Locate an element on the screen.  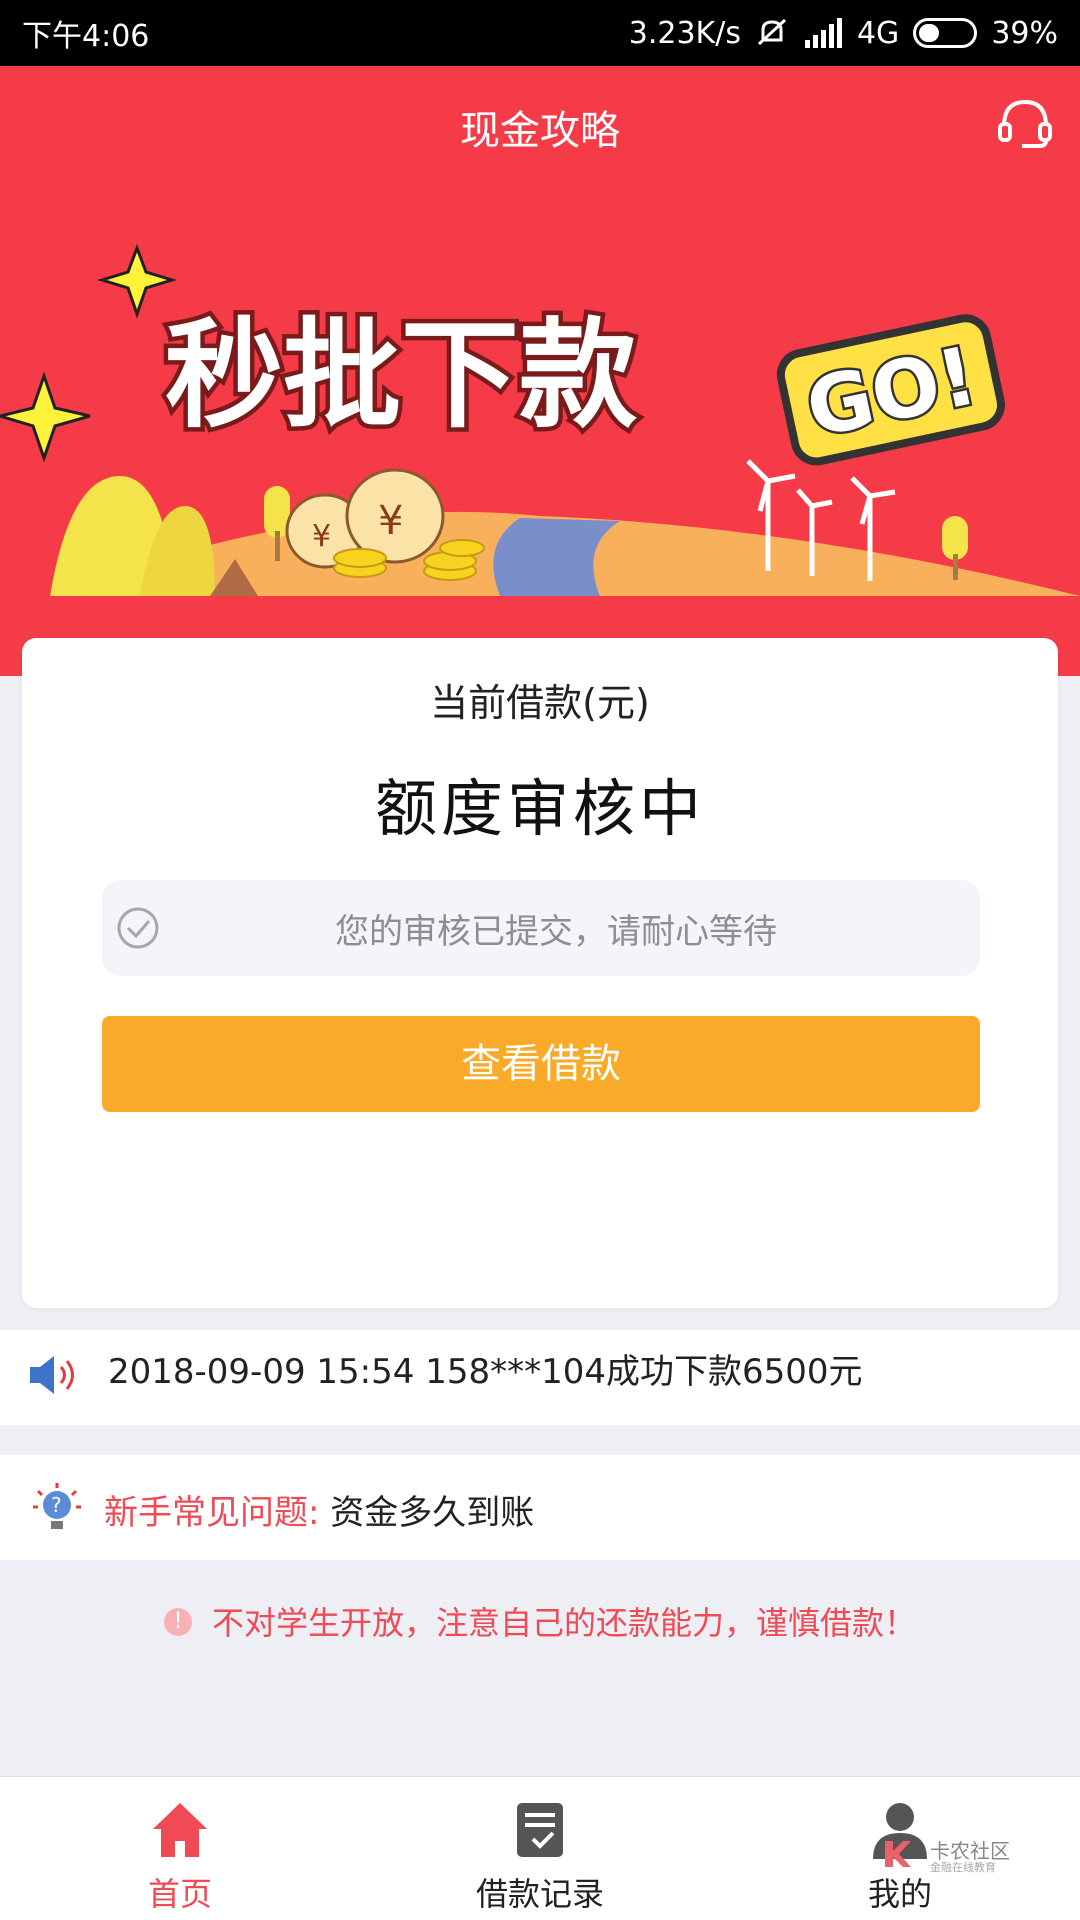
nav-profile: 我的 卡农社区 金融在线教育 is located at coordinates (900, 1848).